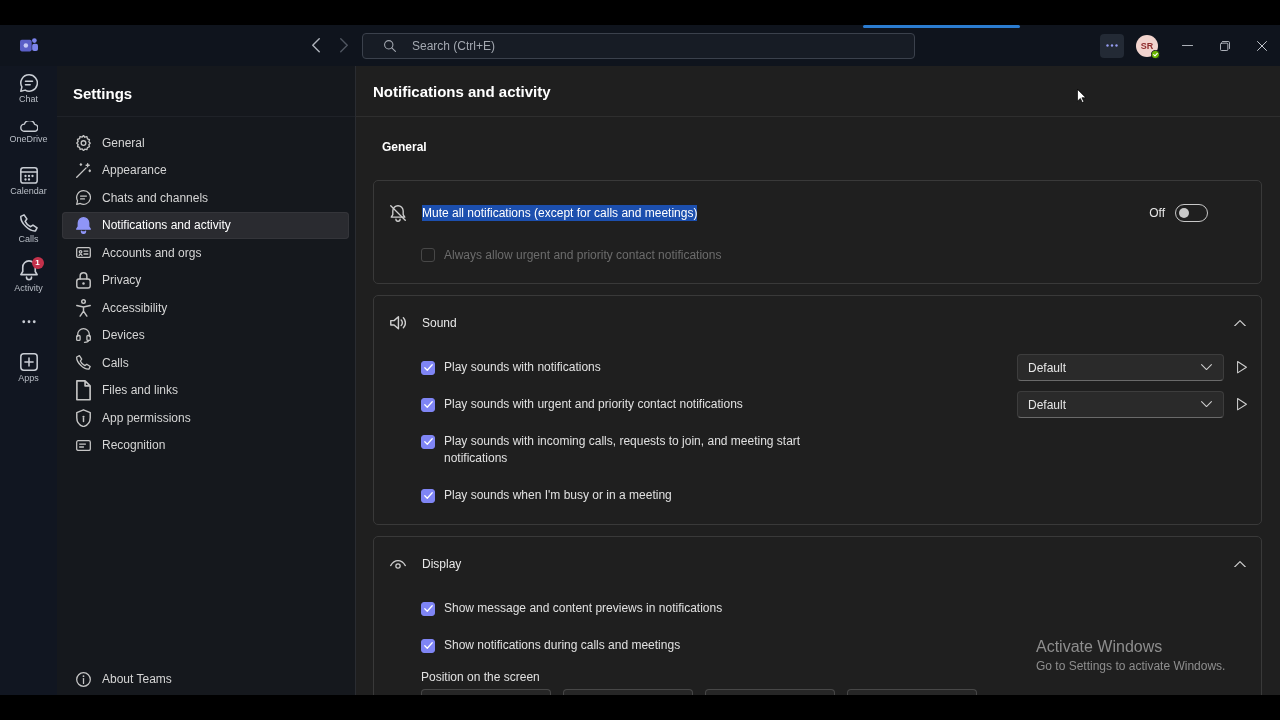 The image size is (1280, 720). Describe the element at coordinates (83, 280) in the screenshot. I see `lock-icon` at that location.